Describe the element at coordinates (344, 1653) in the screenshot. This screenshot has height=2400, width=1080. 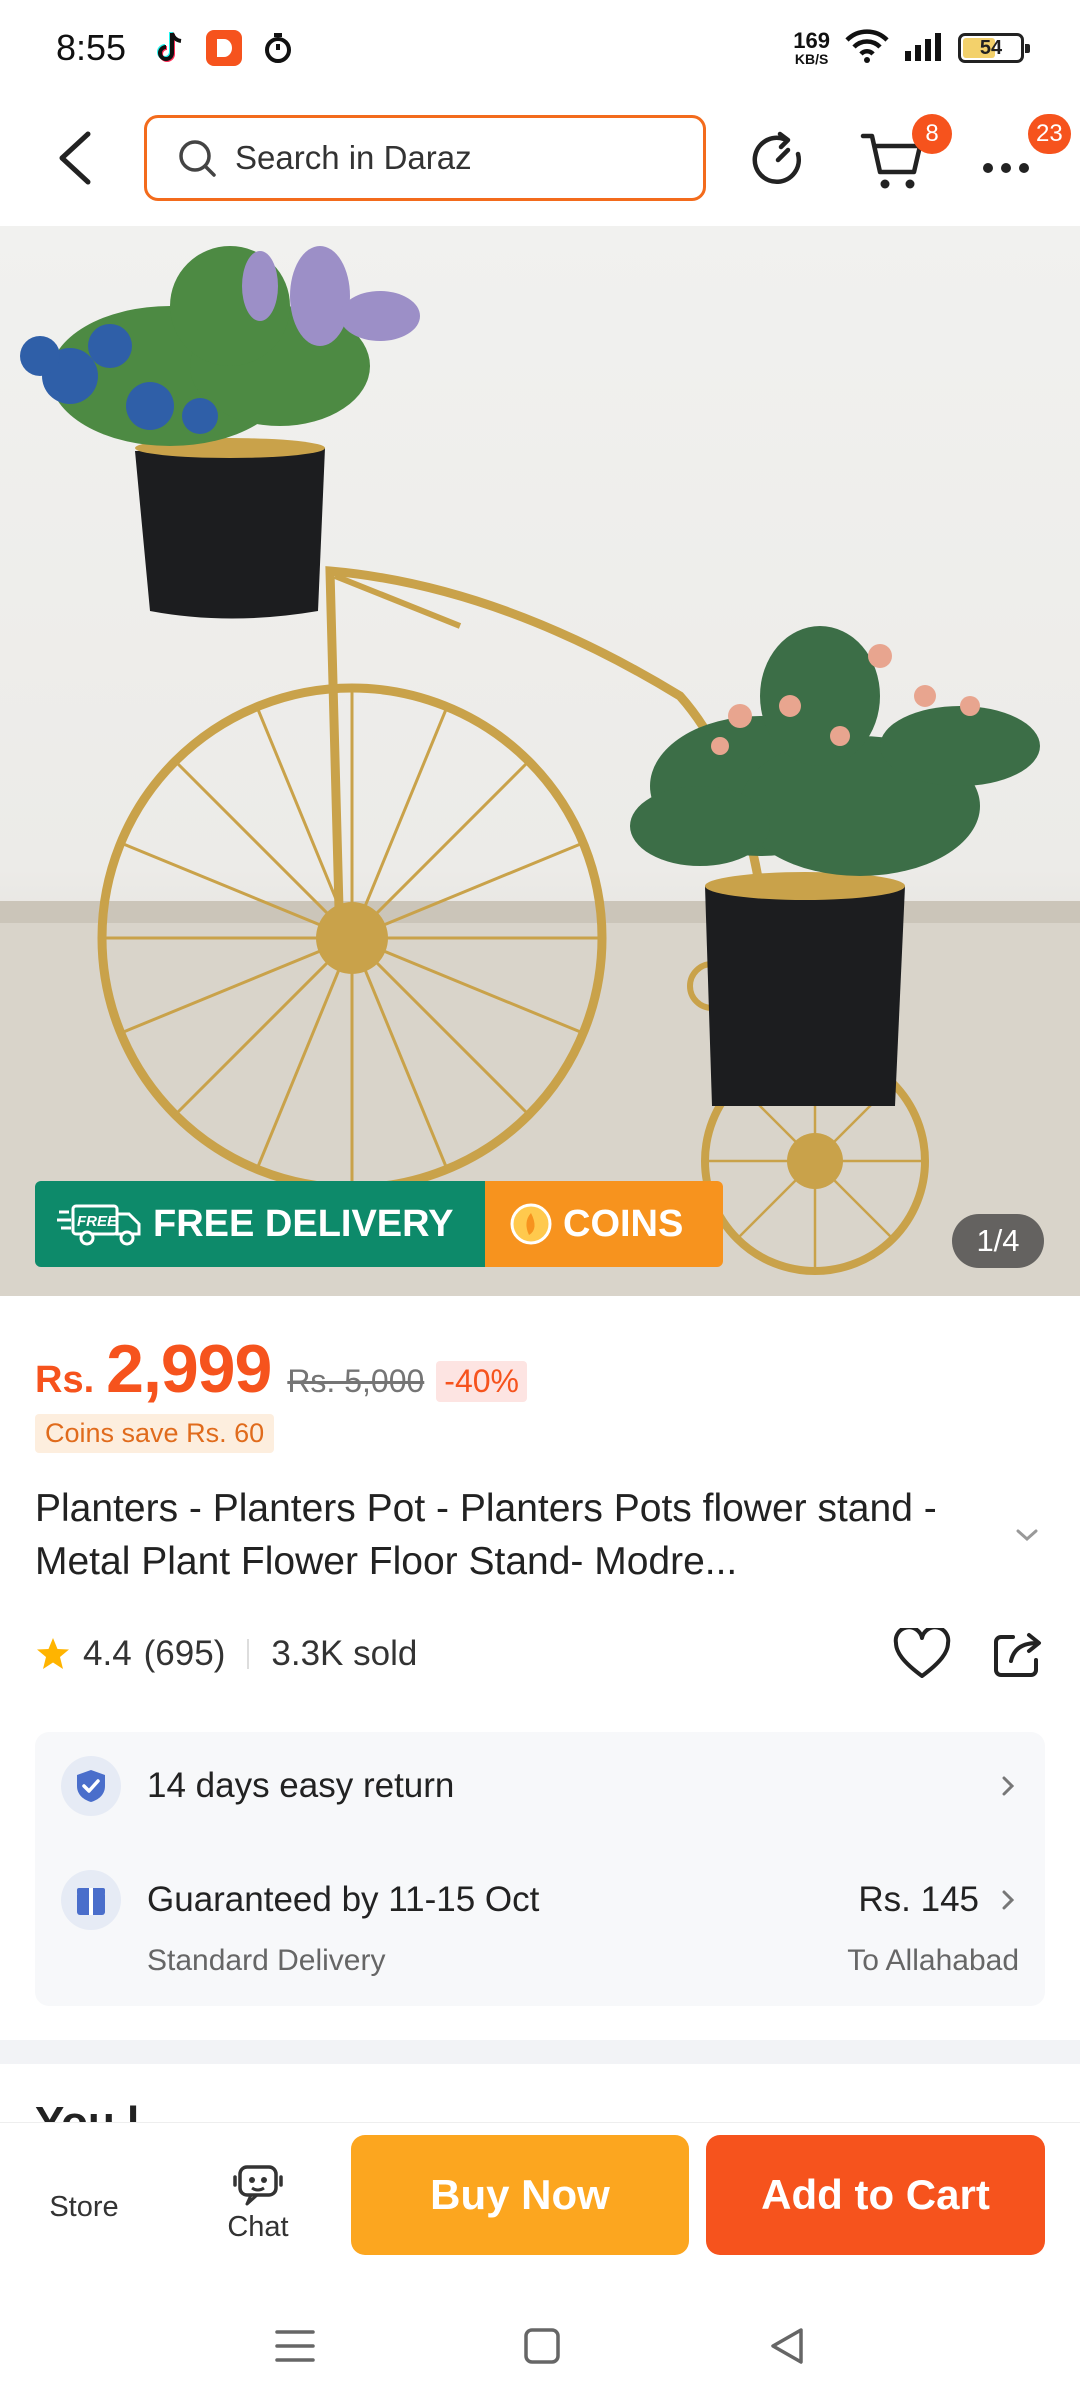
I see `sold-count: 3.3K sold` at that location.